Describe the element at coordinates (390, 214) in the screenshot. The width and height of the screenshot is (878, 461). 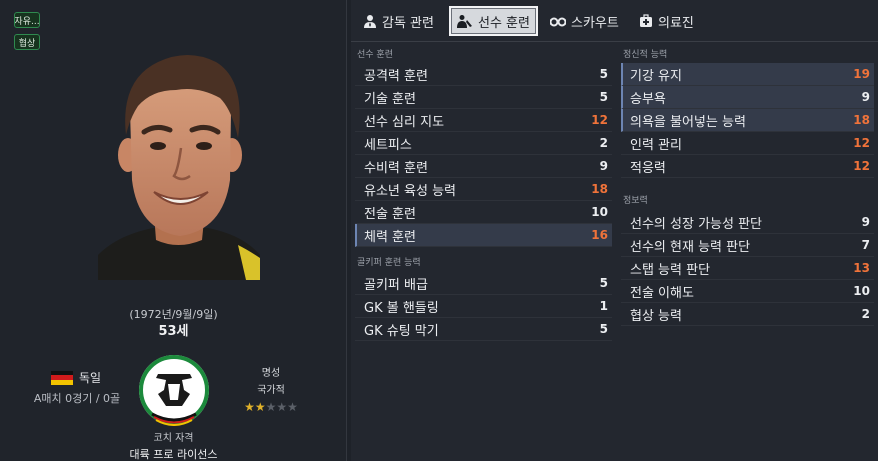
I see `attribute-label: 전술 훈련` at that location.